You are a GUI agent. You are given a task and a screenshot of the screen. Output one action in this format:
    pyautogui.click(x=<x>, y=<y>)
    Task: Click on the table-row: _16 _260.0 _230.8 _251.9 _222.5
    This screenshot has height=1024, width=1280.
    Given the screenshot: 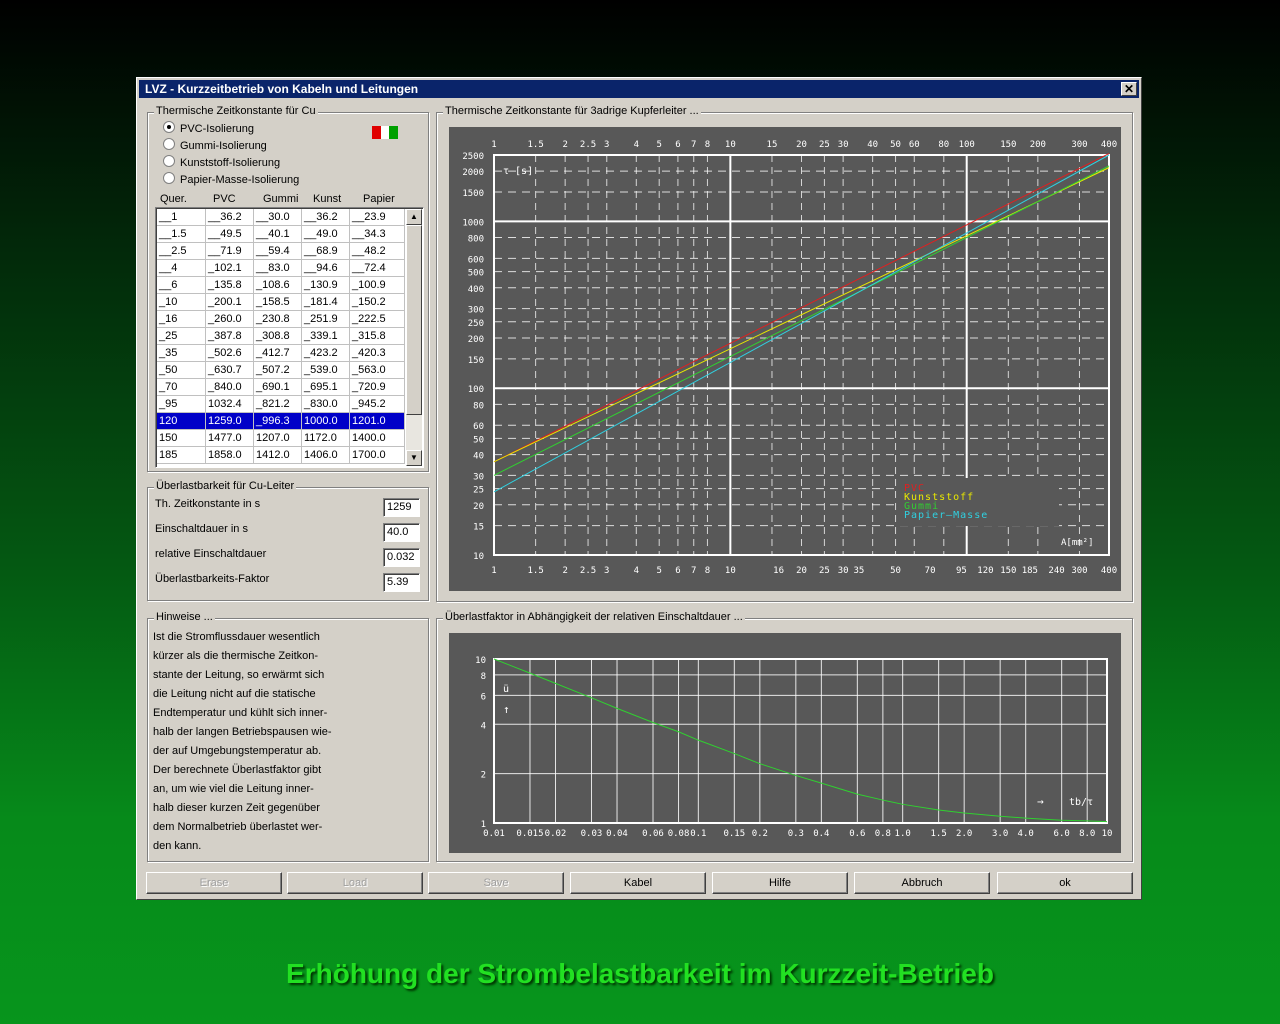 What is the action you would take?
    pyautogui.click(x=281, y=319)
    